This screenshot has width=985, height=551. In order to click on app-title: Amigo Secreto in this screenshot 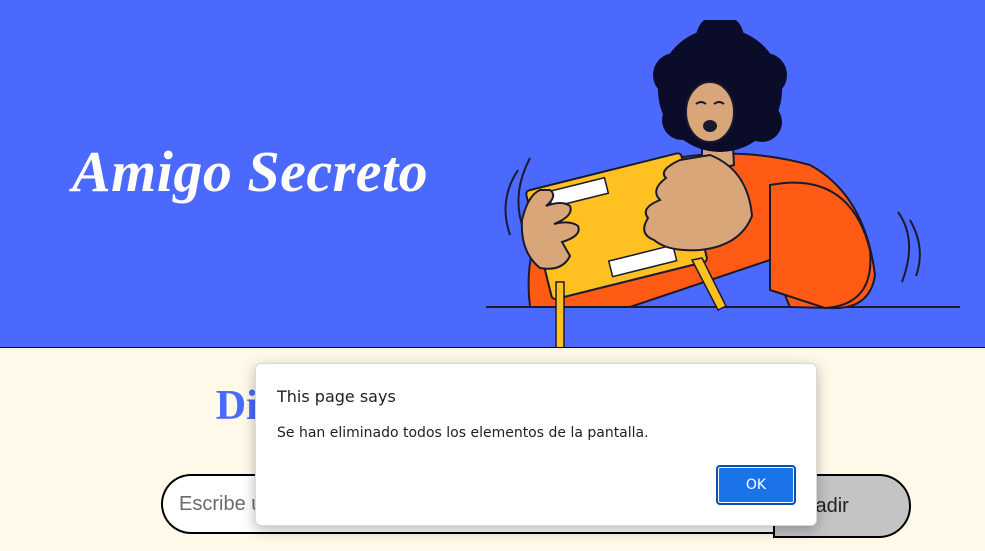, I will do `click(250, 171)`.